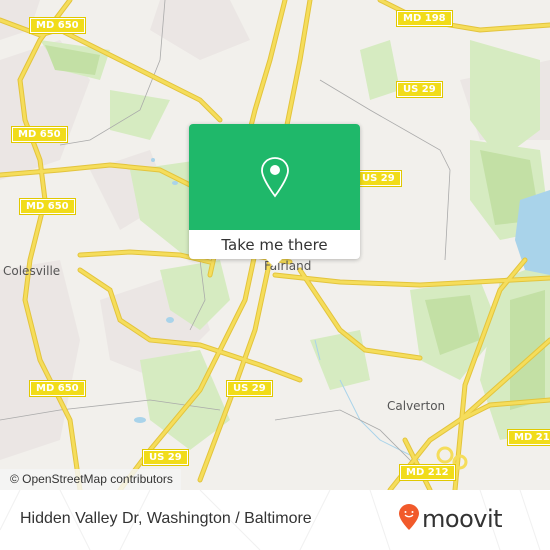 The image size is (550, 550). Describe the element at coordinates (409, 519) in the screenshot. I see `moovit-pin-icon` at that location.